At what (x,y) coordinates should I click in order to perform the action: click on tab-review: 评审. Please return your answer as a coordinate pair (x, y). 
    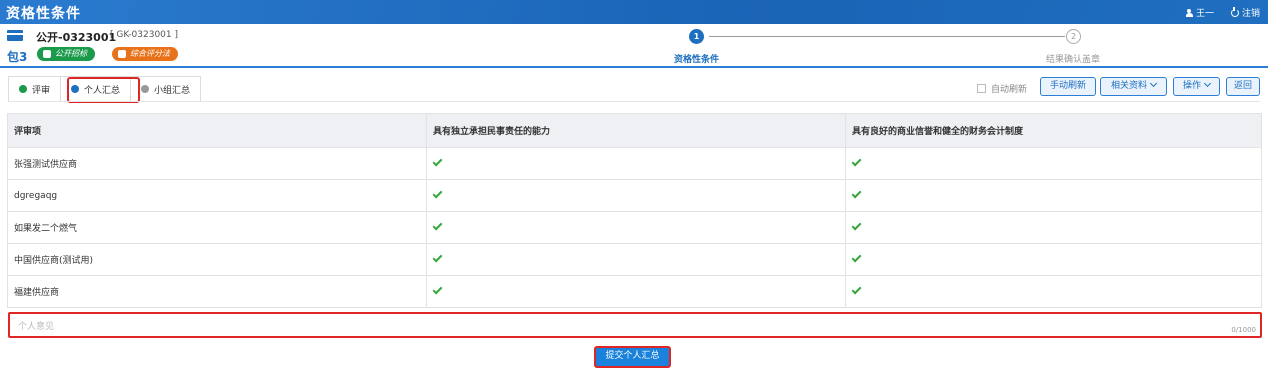
    Looking at the image, I should click on (35, 88).